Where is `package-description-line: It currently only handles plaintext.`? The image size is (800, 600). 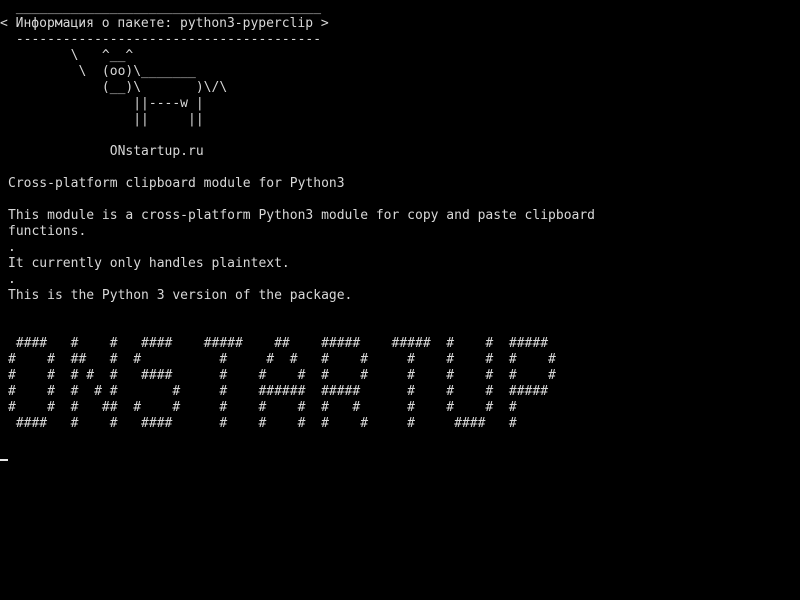 package-description-line: It currently only handles plaintext. is located at coordinates (149, 263).